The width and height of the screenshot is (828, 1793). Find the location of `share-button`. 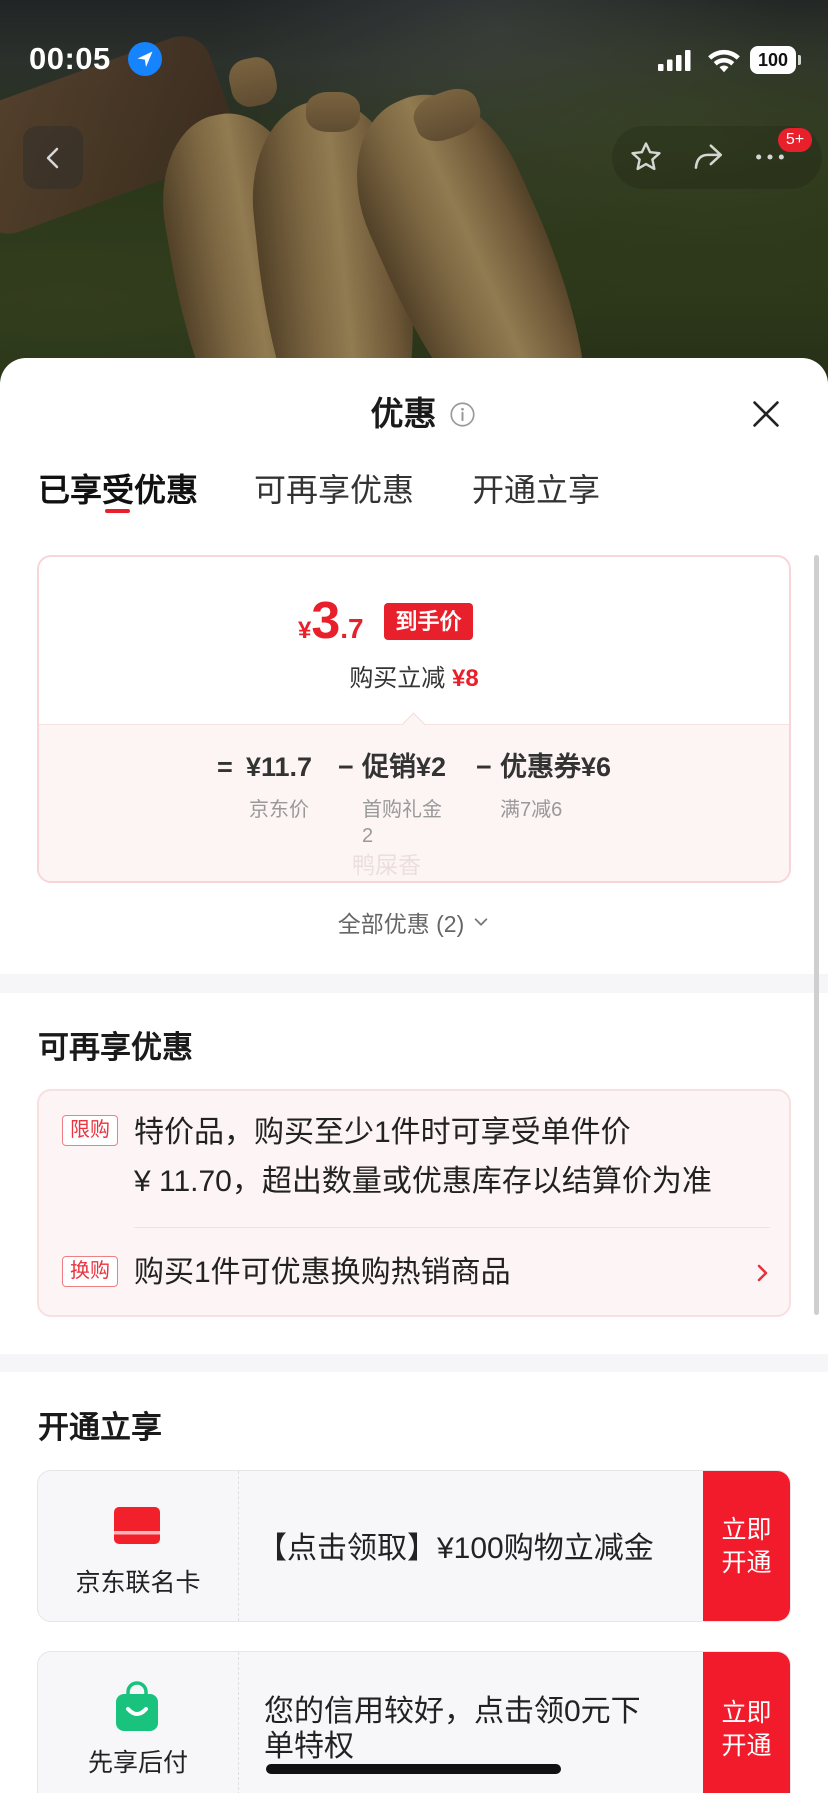

share-button is located at coordinates (708, 157).